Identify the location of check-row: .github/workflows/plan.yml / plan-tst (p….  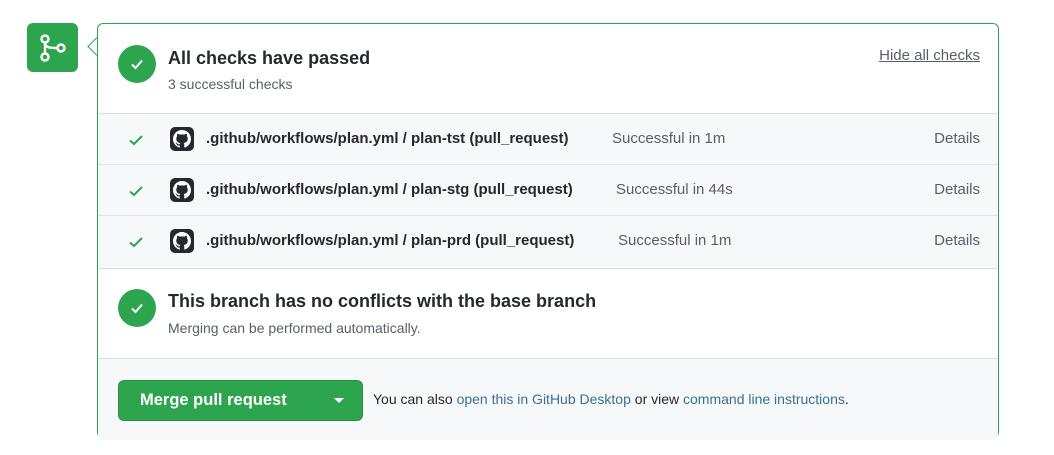
(548, 139).